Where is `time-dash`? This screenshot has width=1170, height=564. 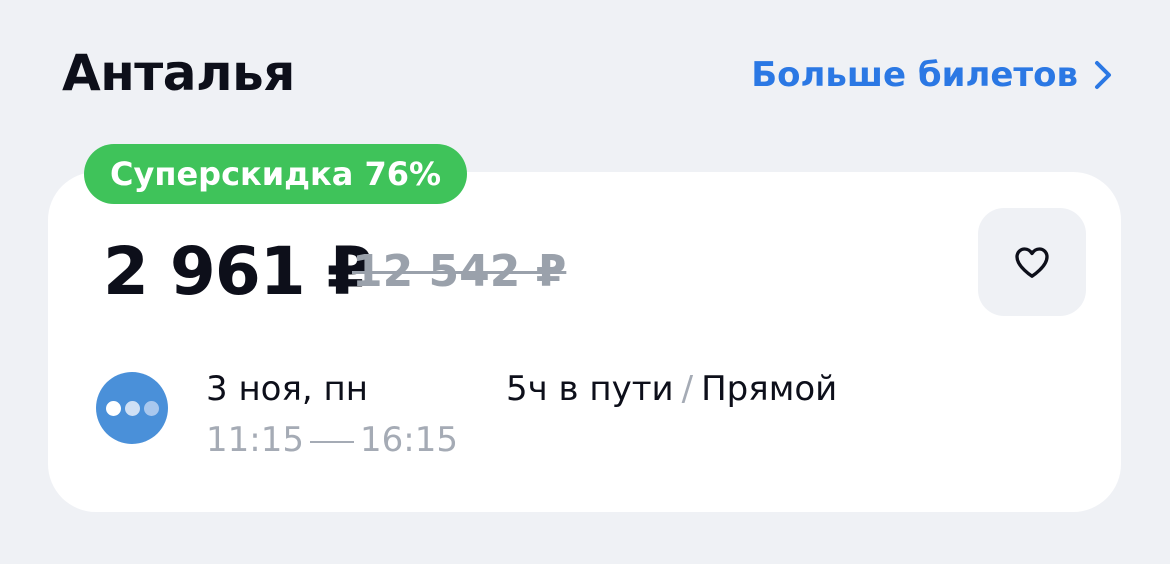 time-dash is located at coordinates (331, 441).